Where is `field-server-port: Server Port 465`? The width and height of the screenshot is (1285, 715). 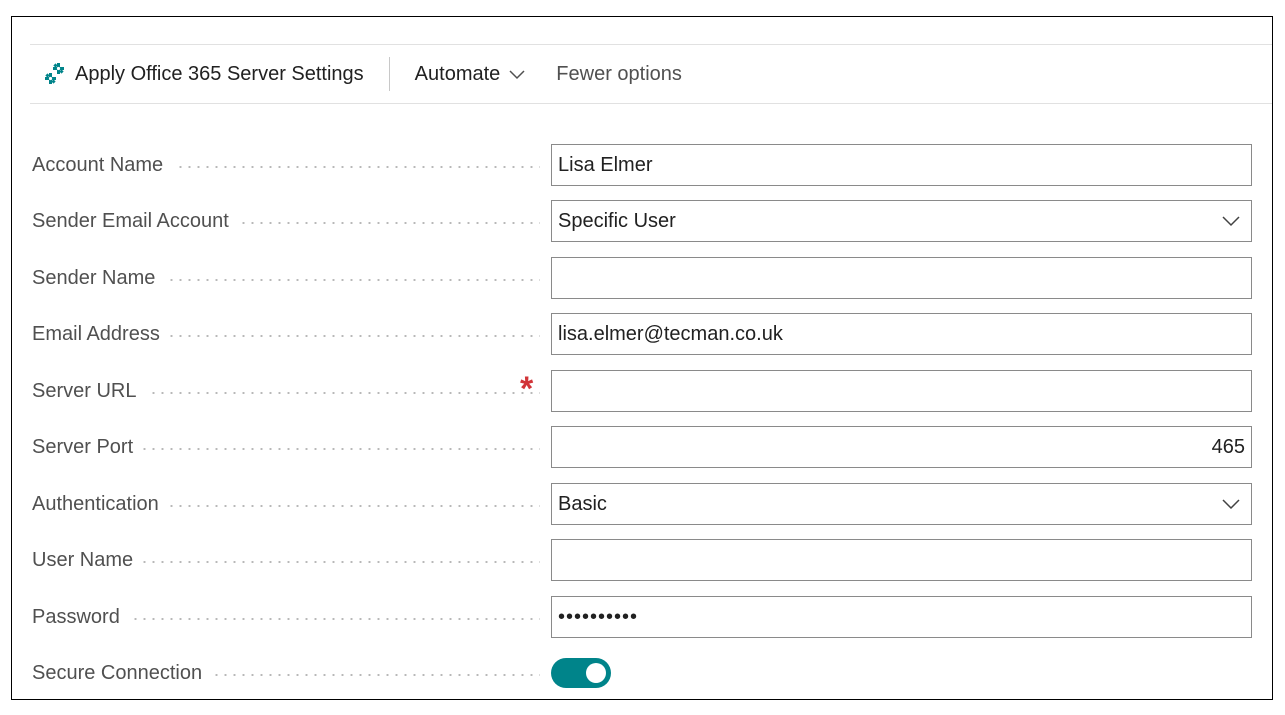 field-server-port: Server Port 465 is located at coordinates (642, 447).